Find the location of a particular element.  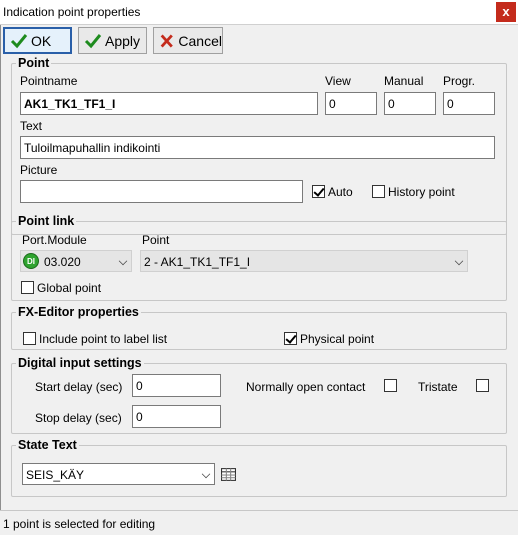

apply-label: Apply is located at coordinates (123, 40).